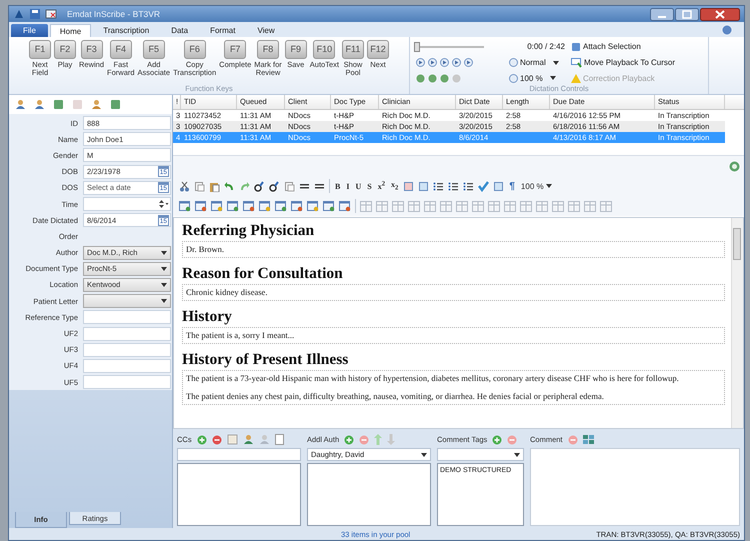 Image resolution: width=750 pixels, height=541 pixels. Describe the element at coordinates (358, 186) in the screenshot. I see `format-button: U` at that location.